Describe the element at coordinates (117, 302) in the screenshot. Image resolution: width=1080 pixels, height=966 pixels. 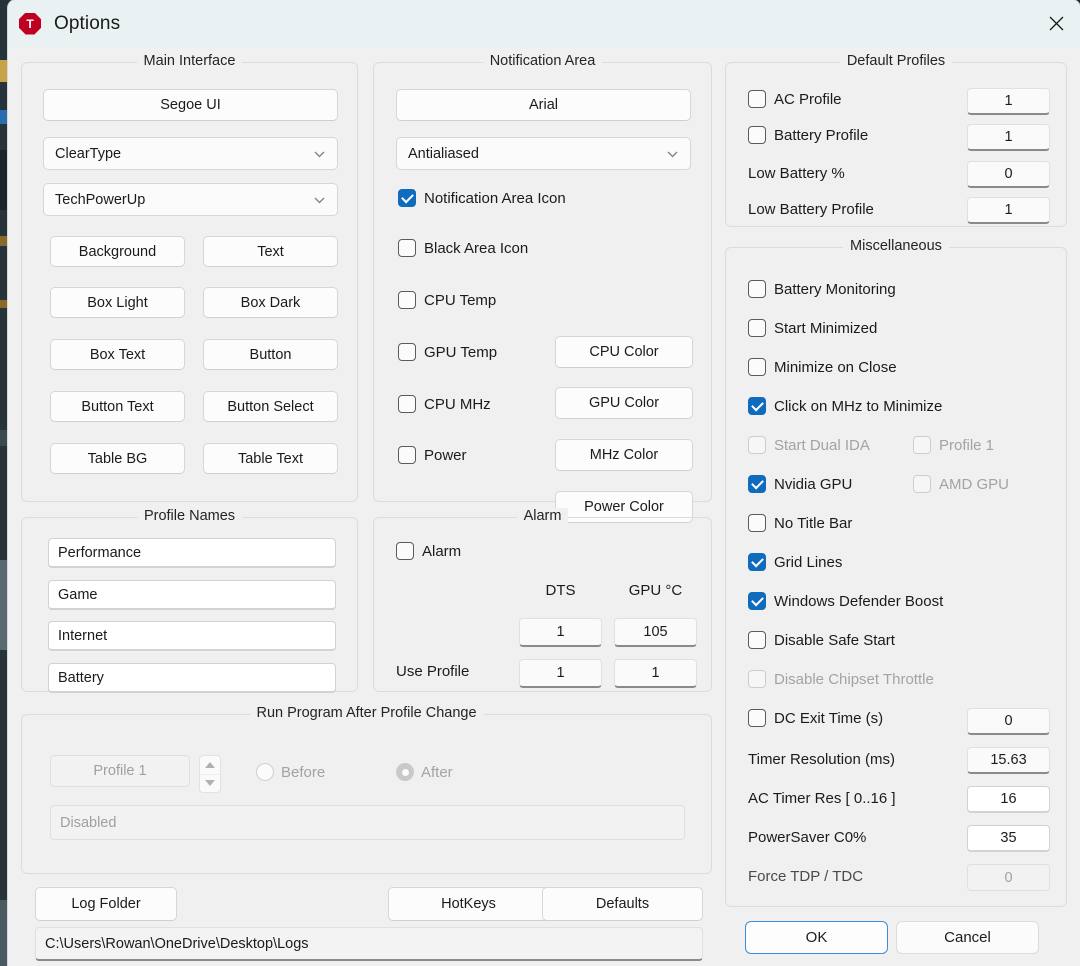
I see `color-button-box-light: Box Light` at that location.